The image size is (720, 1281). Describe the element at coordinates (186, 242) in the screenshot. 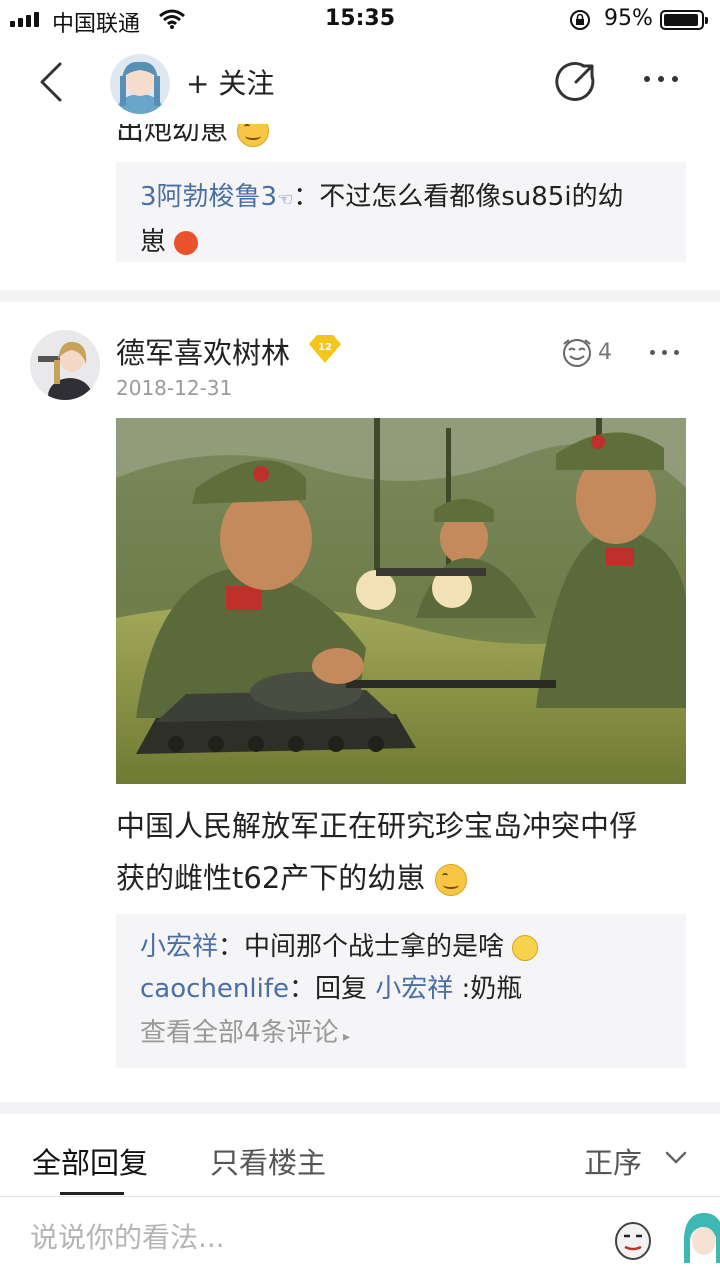

I see `angry-emoji-icon` at that location.